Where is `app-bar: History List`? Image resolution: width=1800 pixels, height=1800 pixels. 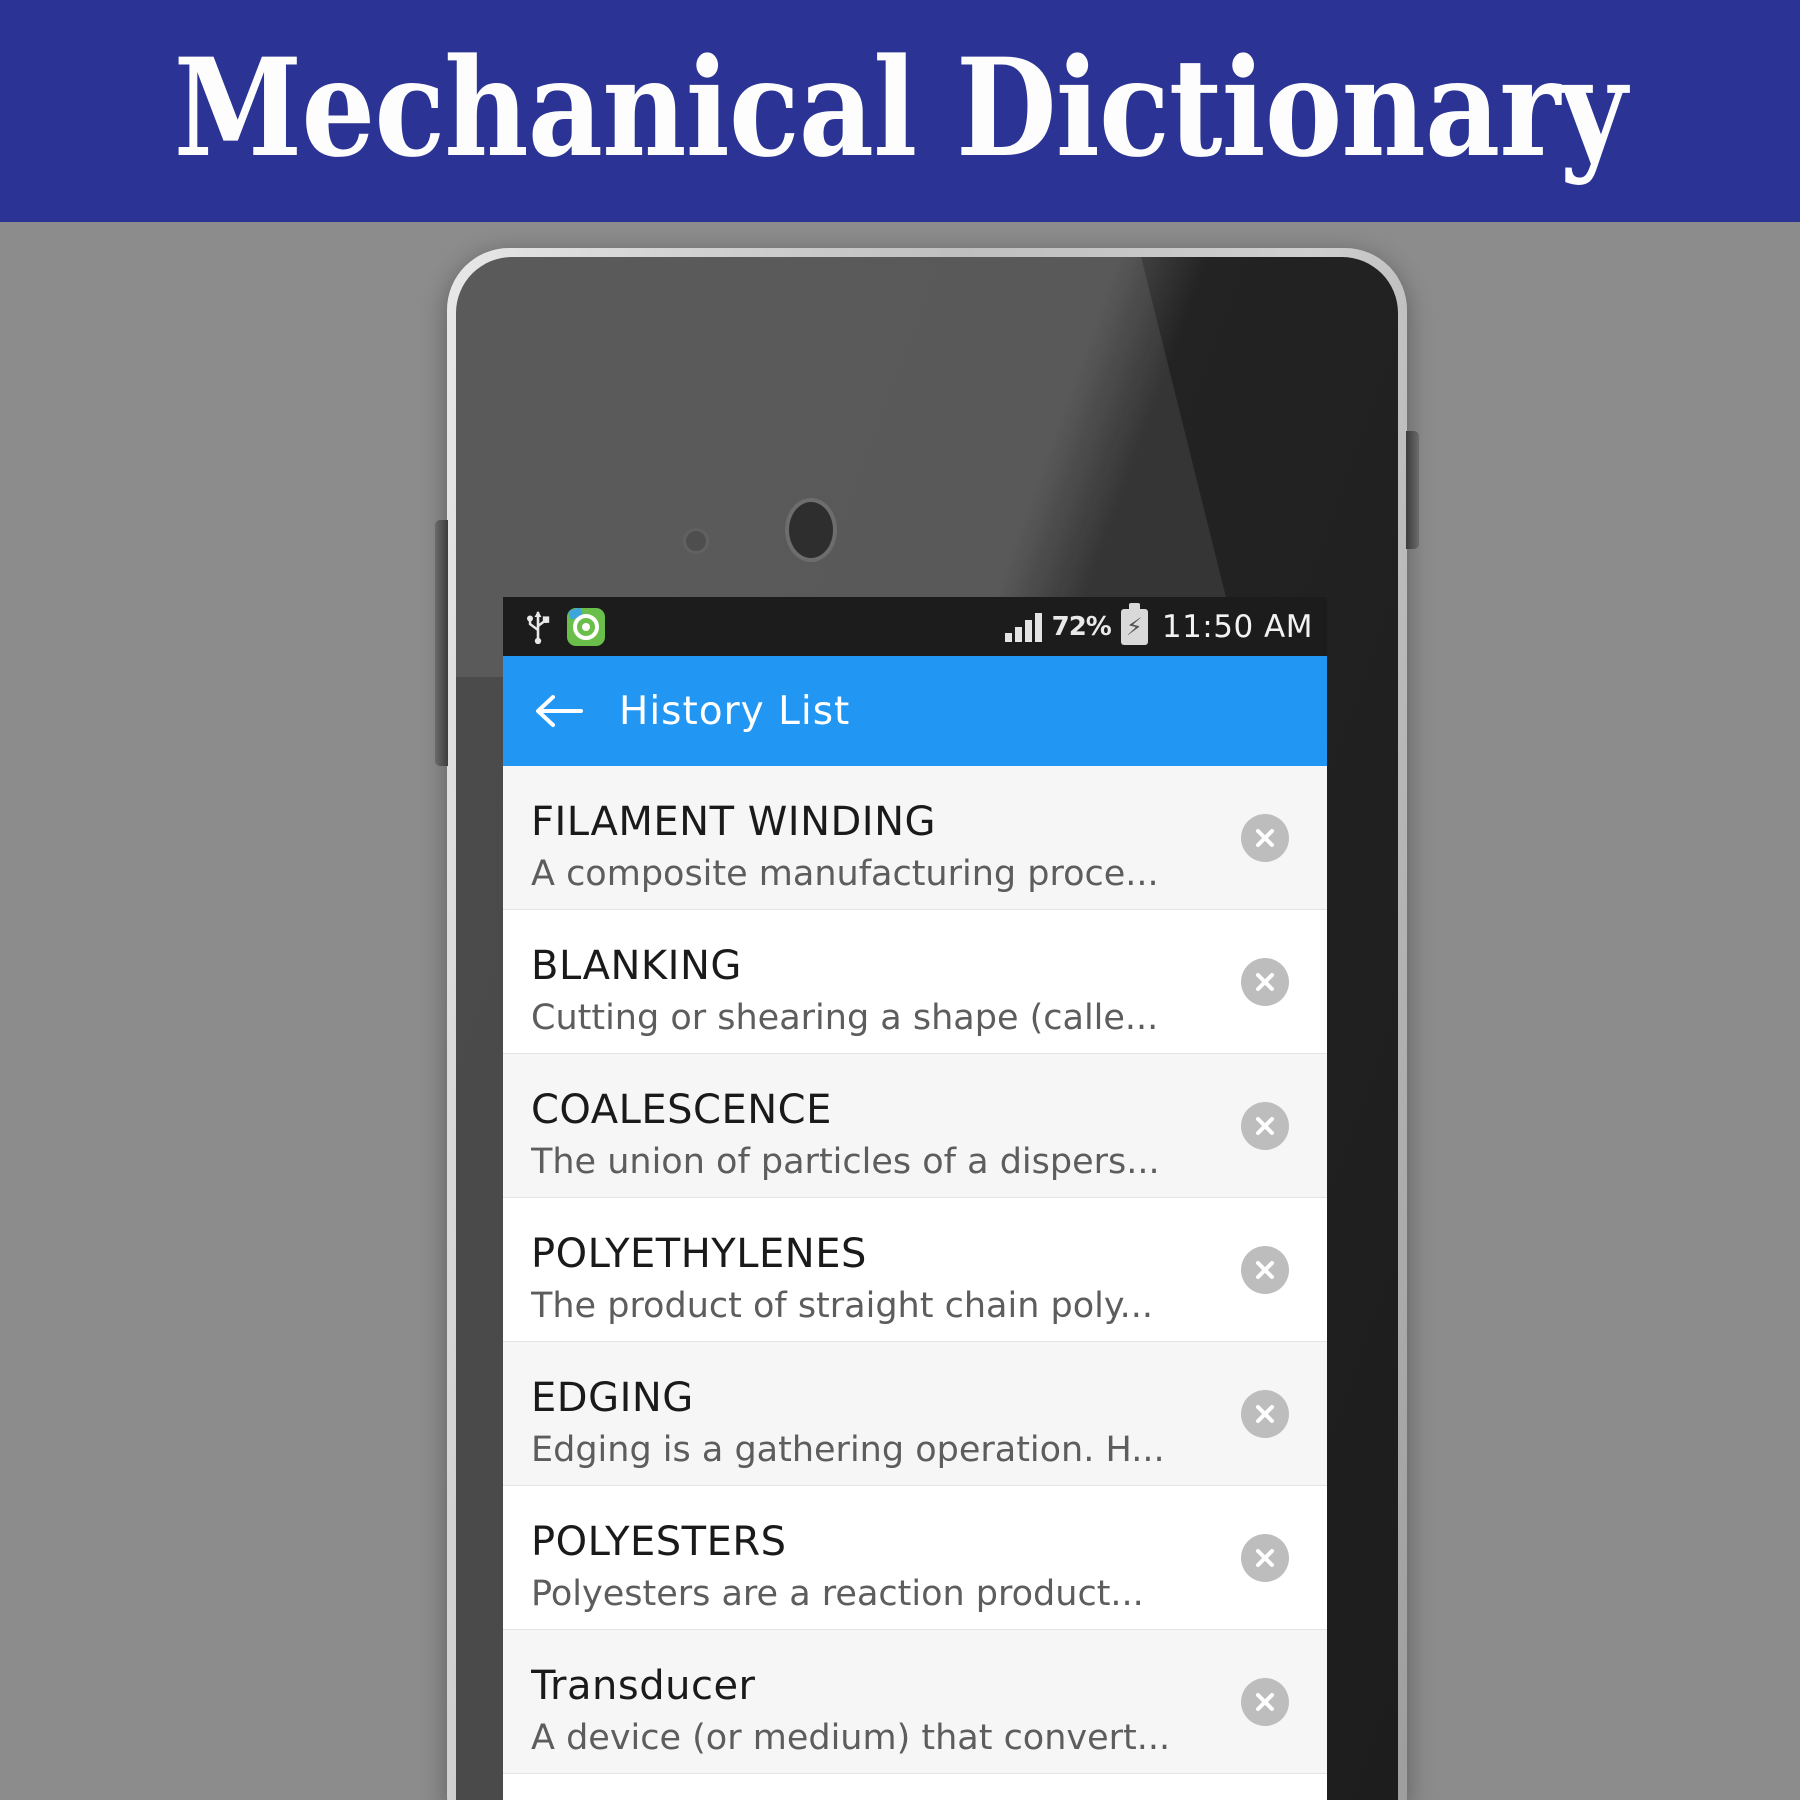 app-bar: History List is located at coordinates (915, 711).